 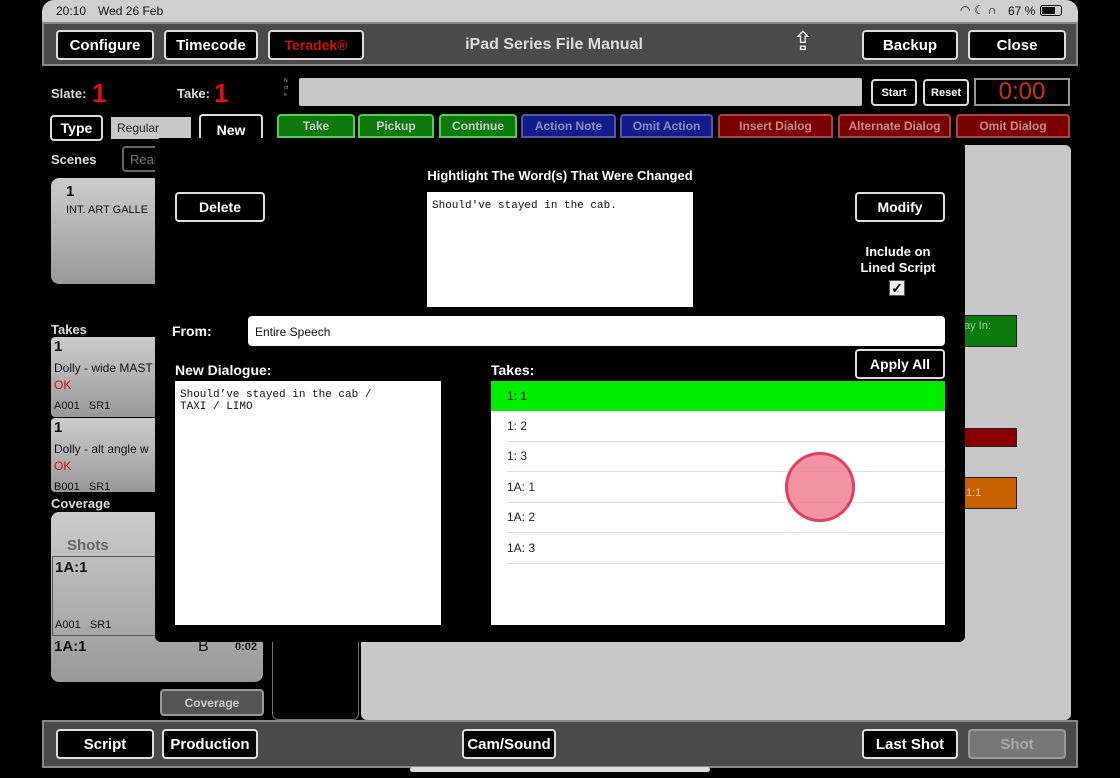 What do you see at coordinates (82, 486) in the screenshot?
I see `take-cam: B001 SR1` at bounding box center [82, 486].